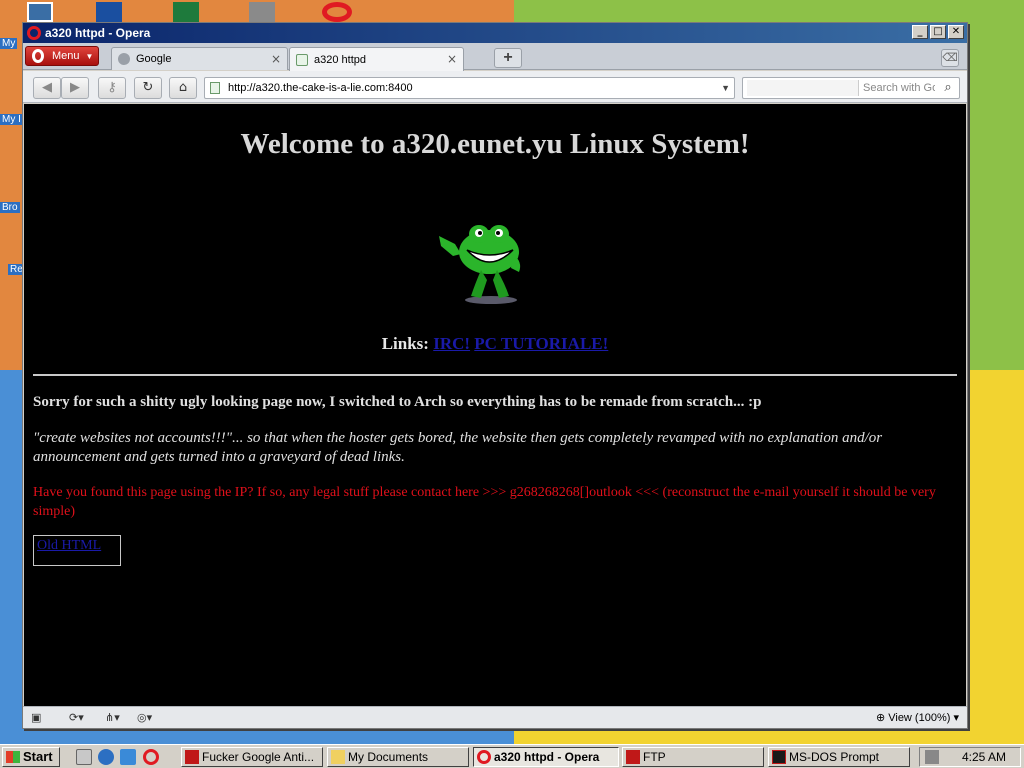 This screenshot has width=1024, height=768. What do you see at coordinates (376, 59) in the screenshot?
I see `tab-a320-httpd: a320 httpd ×` at bounding box center [376, 59].